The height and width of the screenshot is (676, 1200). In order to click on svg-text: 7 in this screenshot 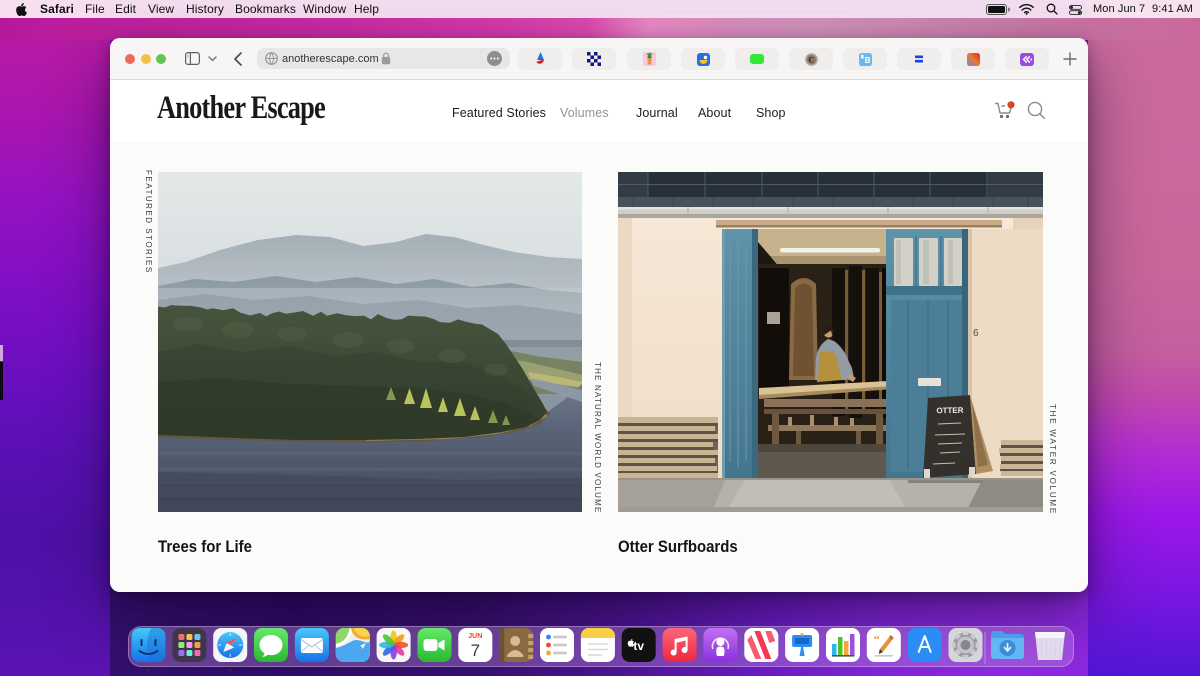, I will do `click(475, 650)`.